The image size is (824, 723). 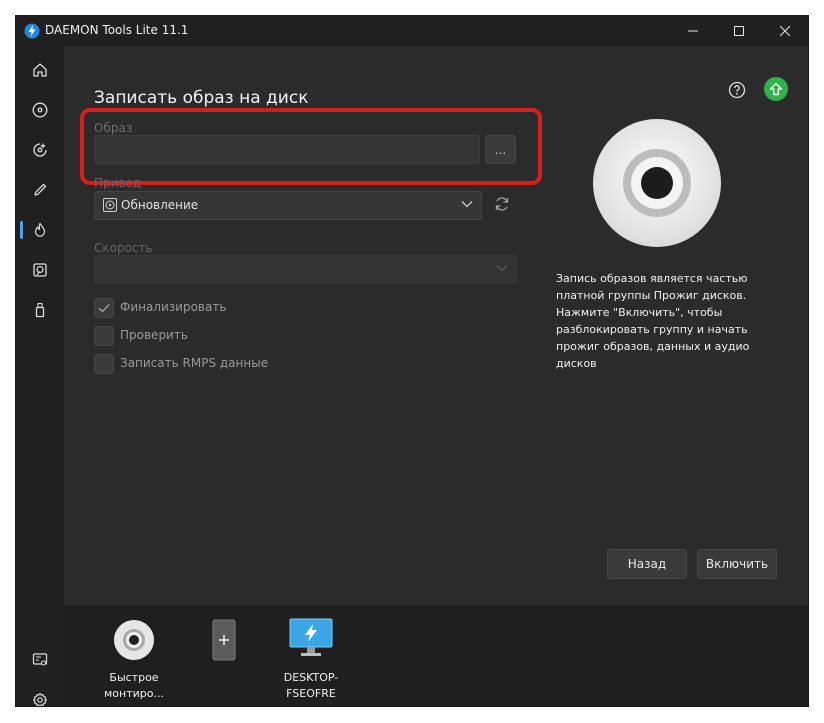 I want to click on highlight-annotation, so click(x=311, y=146).